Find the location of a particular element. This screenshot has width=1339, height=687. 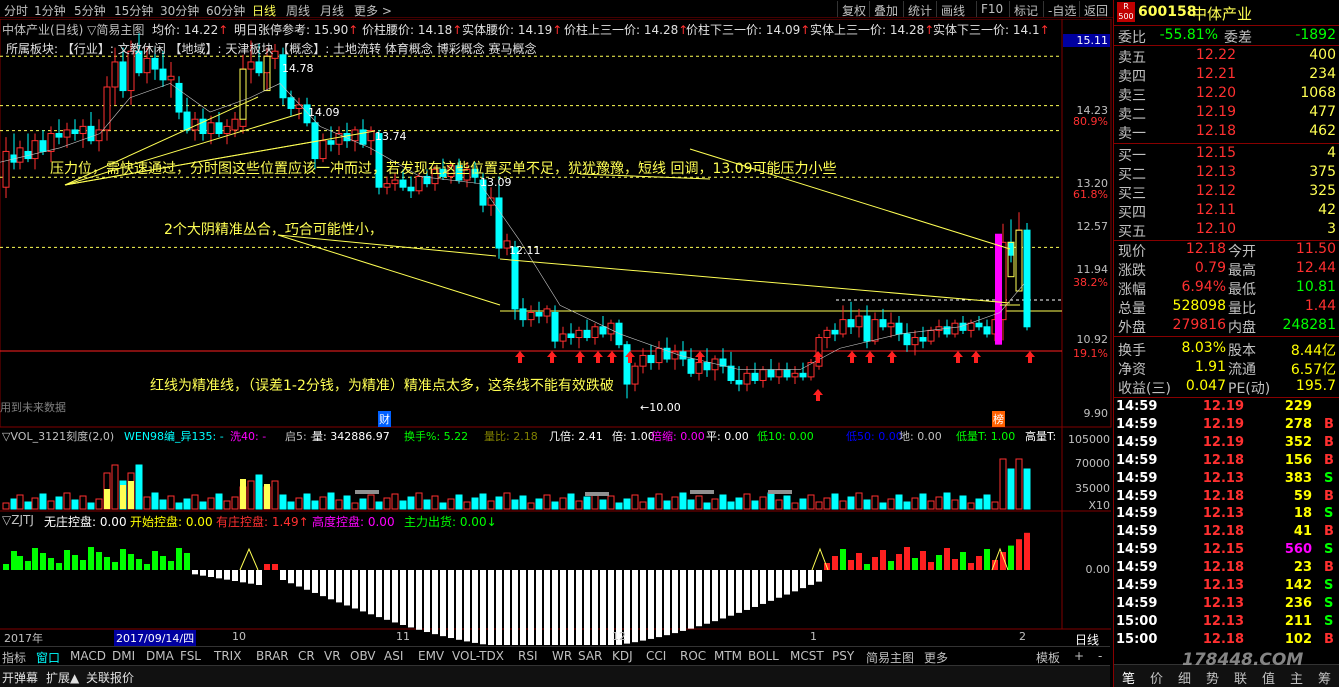

indicator-tab-22: MCST is located at coordinates (807, 656).